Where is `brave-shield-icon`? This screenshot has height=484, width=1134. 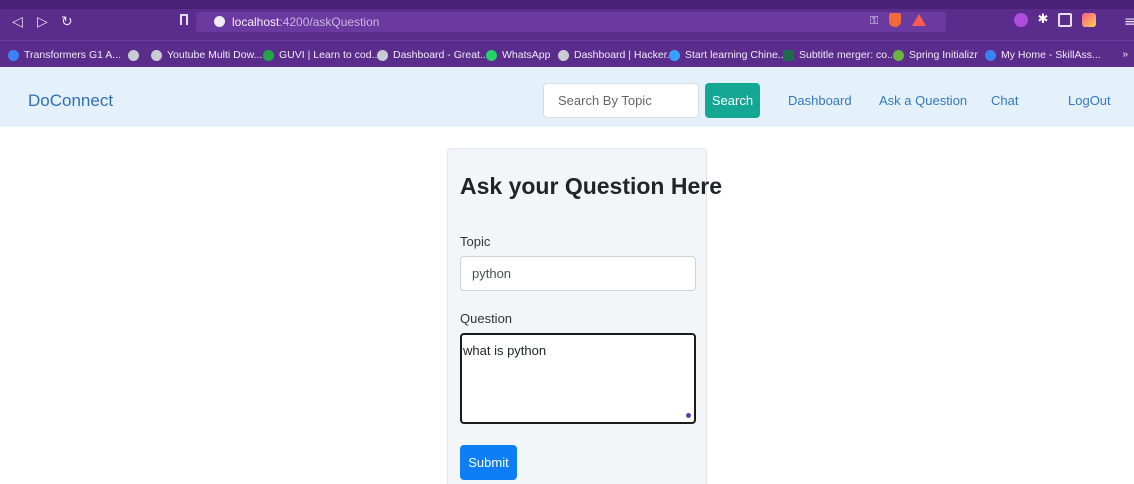
brave-shield-icon is located at coordinates (895, 20).